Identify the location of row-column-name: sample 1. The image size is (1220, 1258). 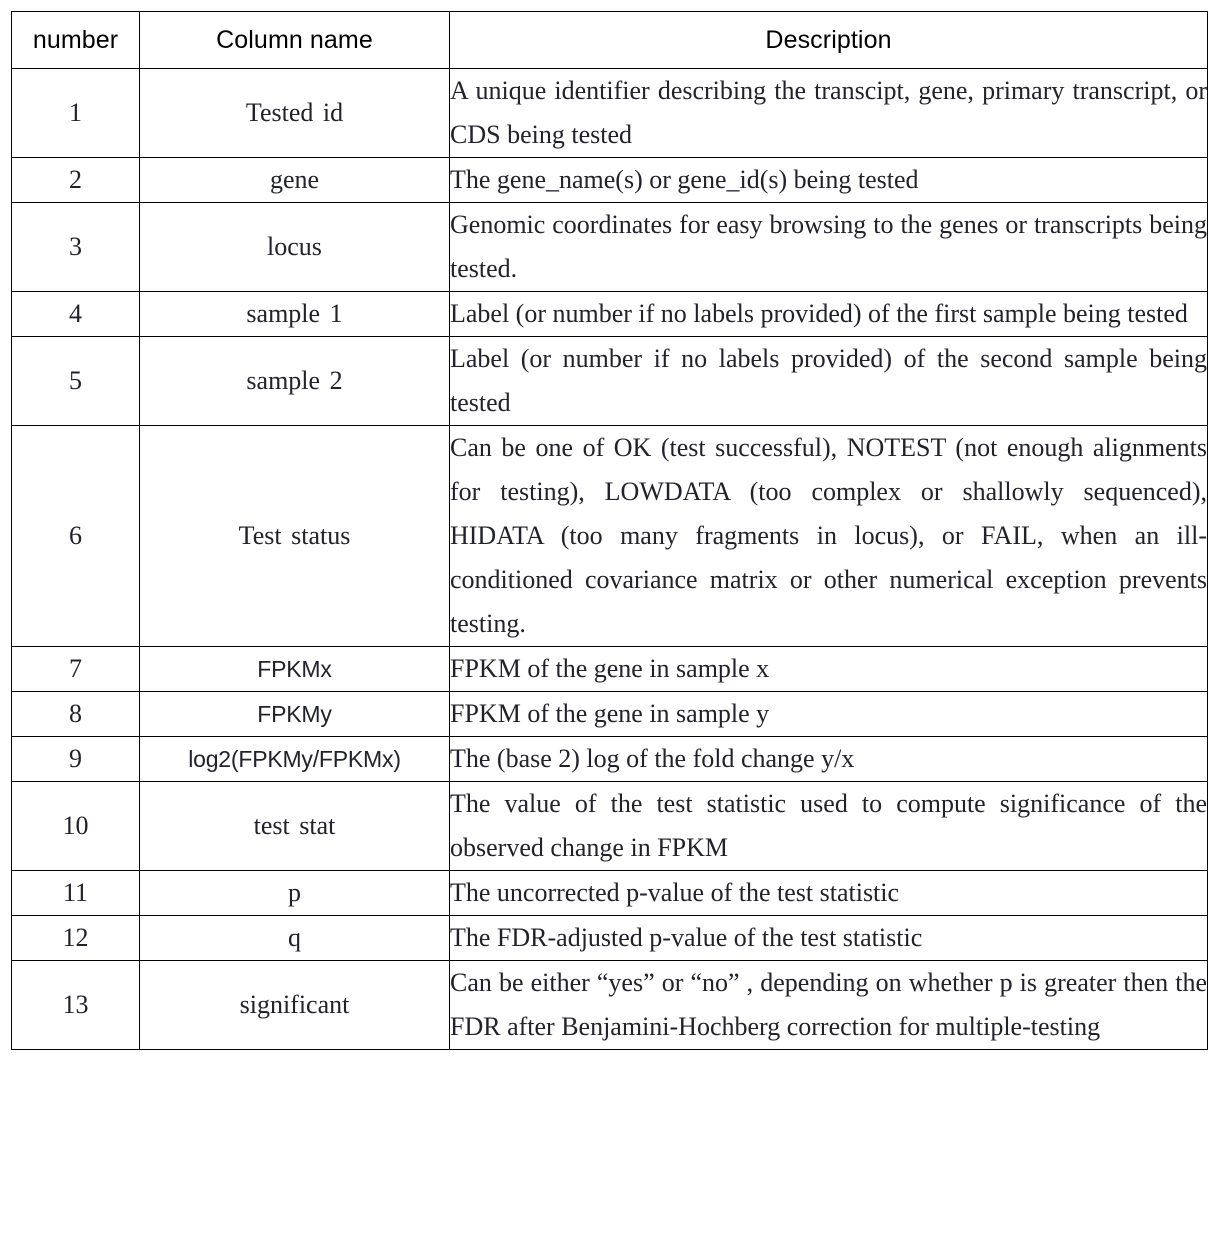
(294, 314).